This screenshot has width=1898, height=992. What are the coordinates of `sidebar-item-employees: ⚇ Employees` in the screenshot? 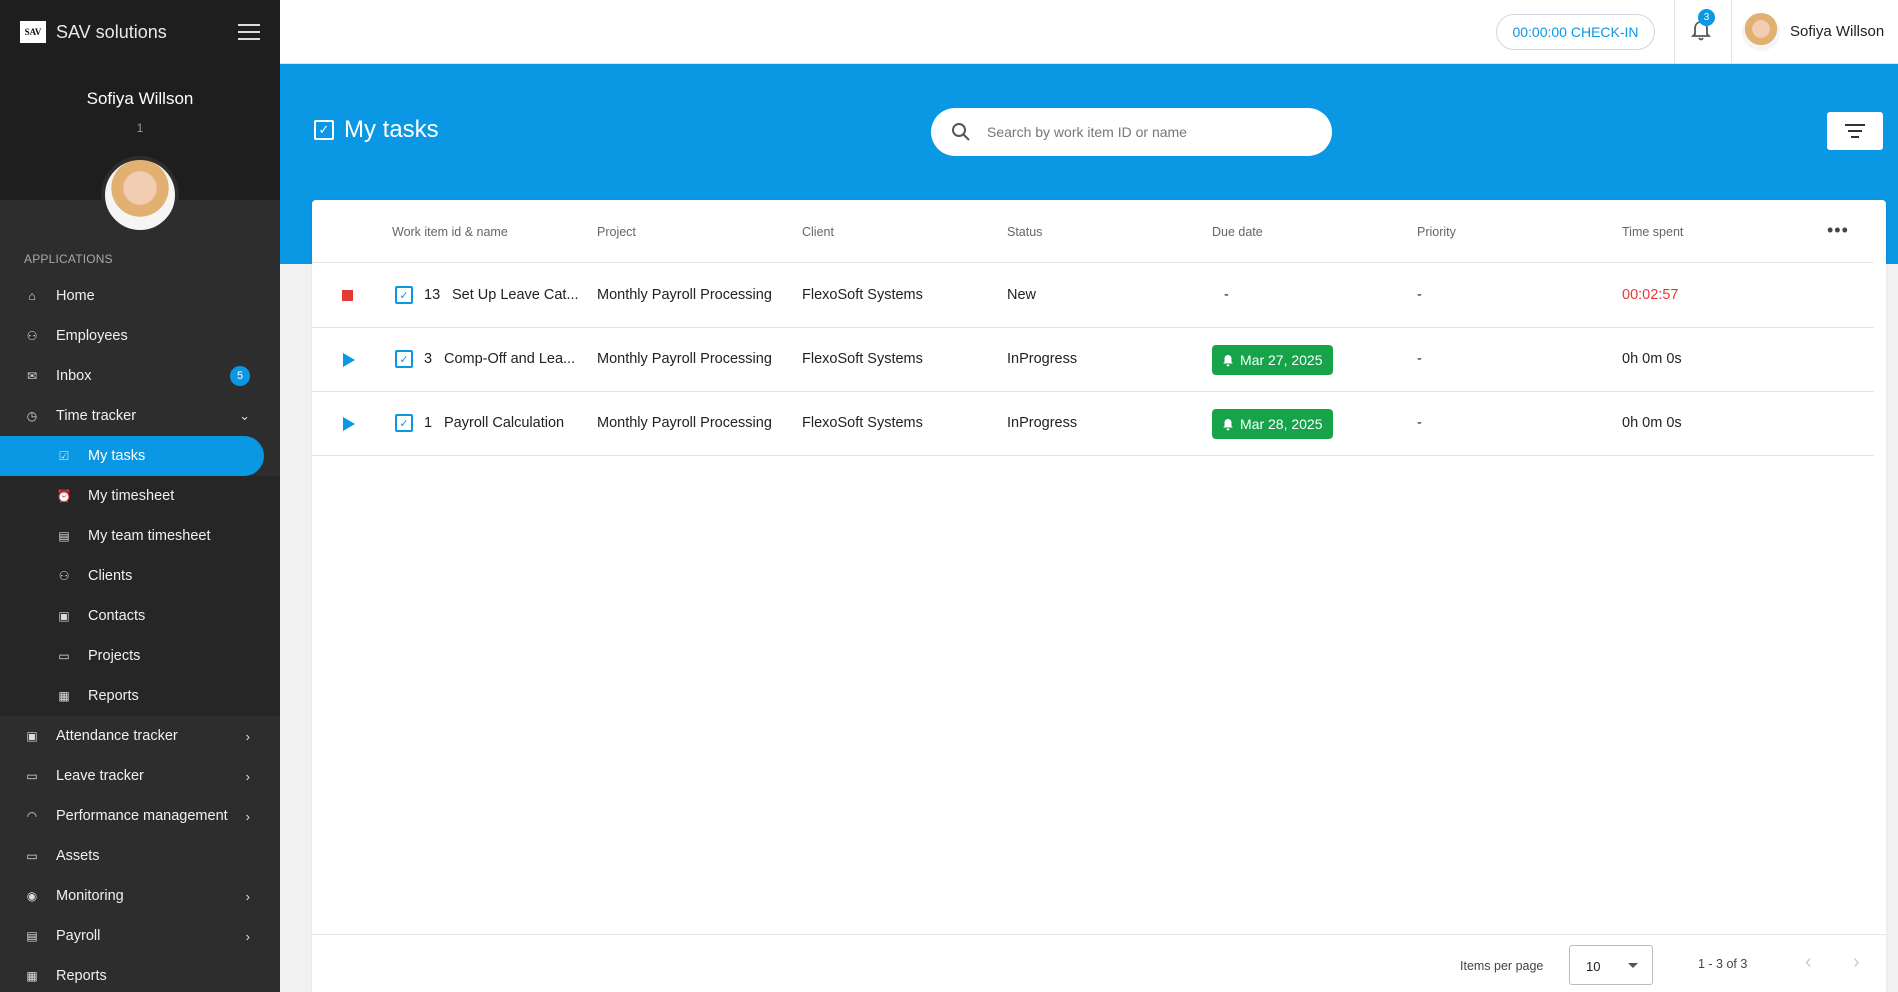 It's located at (140, 336).